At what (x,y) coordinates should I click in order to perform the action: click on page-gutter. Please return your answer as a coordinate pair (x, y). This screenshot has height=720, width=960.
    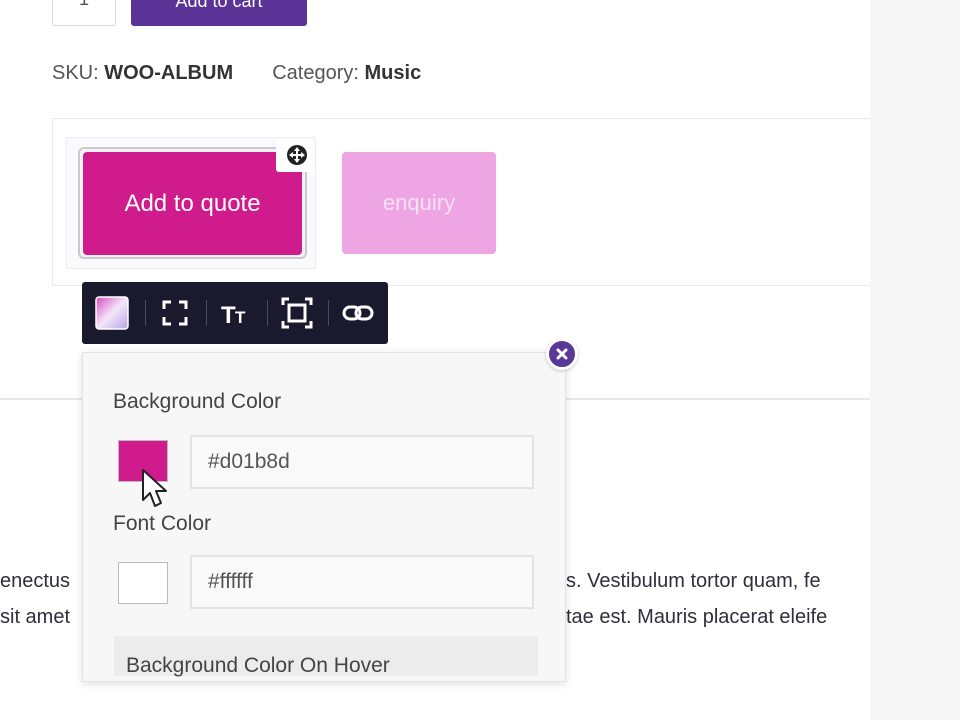
    Looking at the image, I should click on (915, 360).